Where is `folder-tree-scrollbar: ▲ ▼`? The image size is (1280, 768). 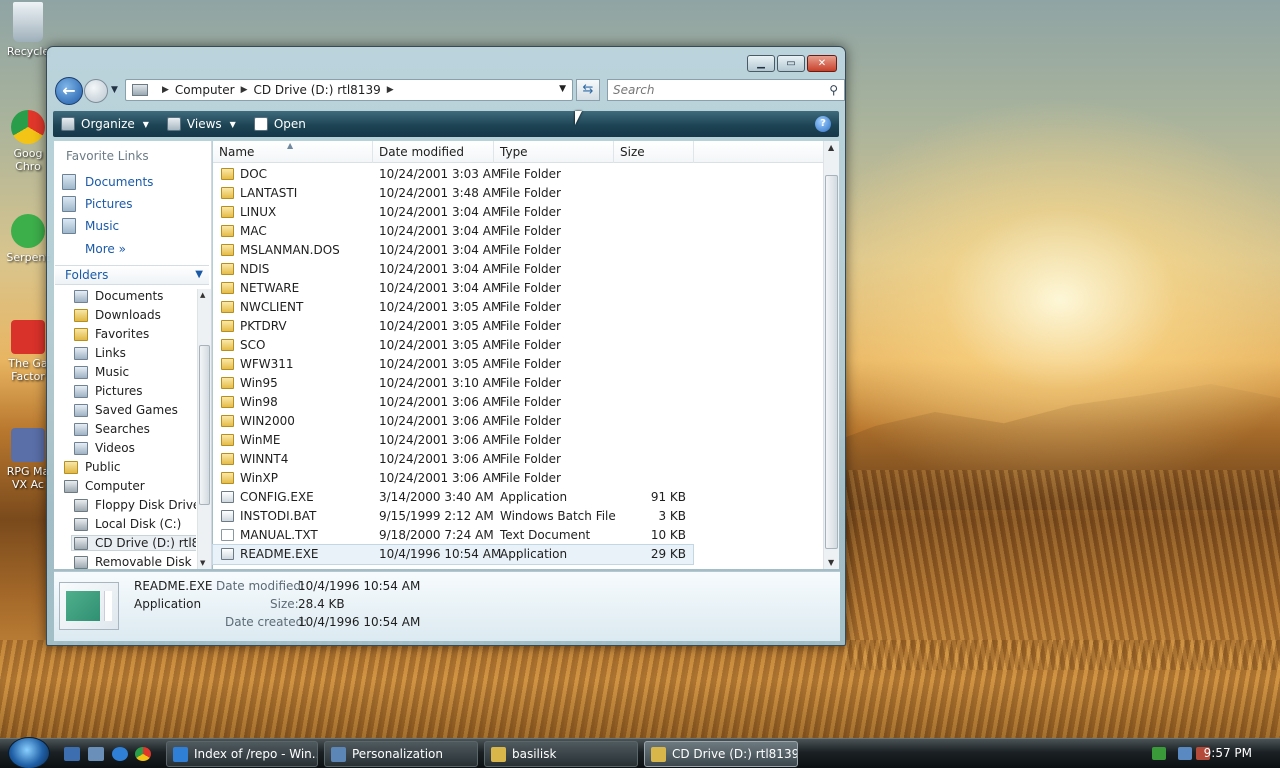 folder-tree-scrollbar: ▲ ▼ is located at coordinates (204, 429).